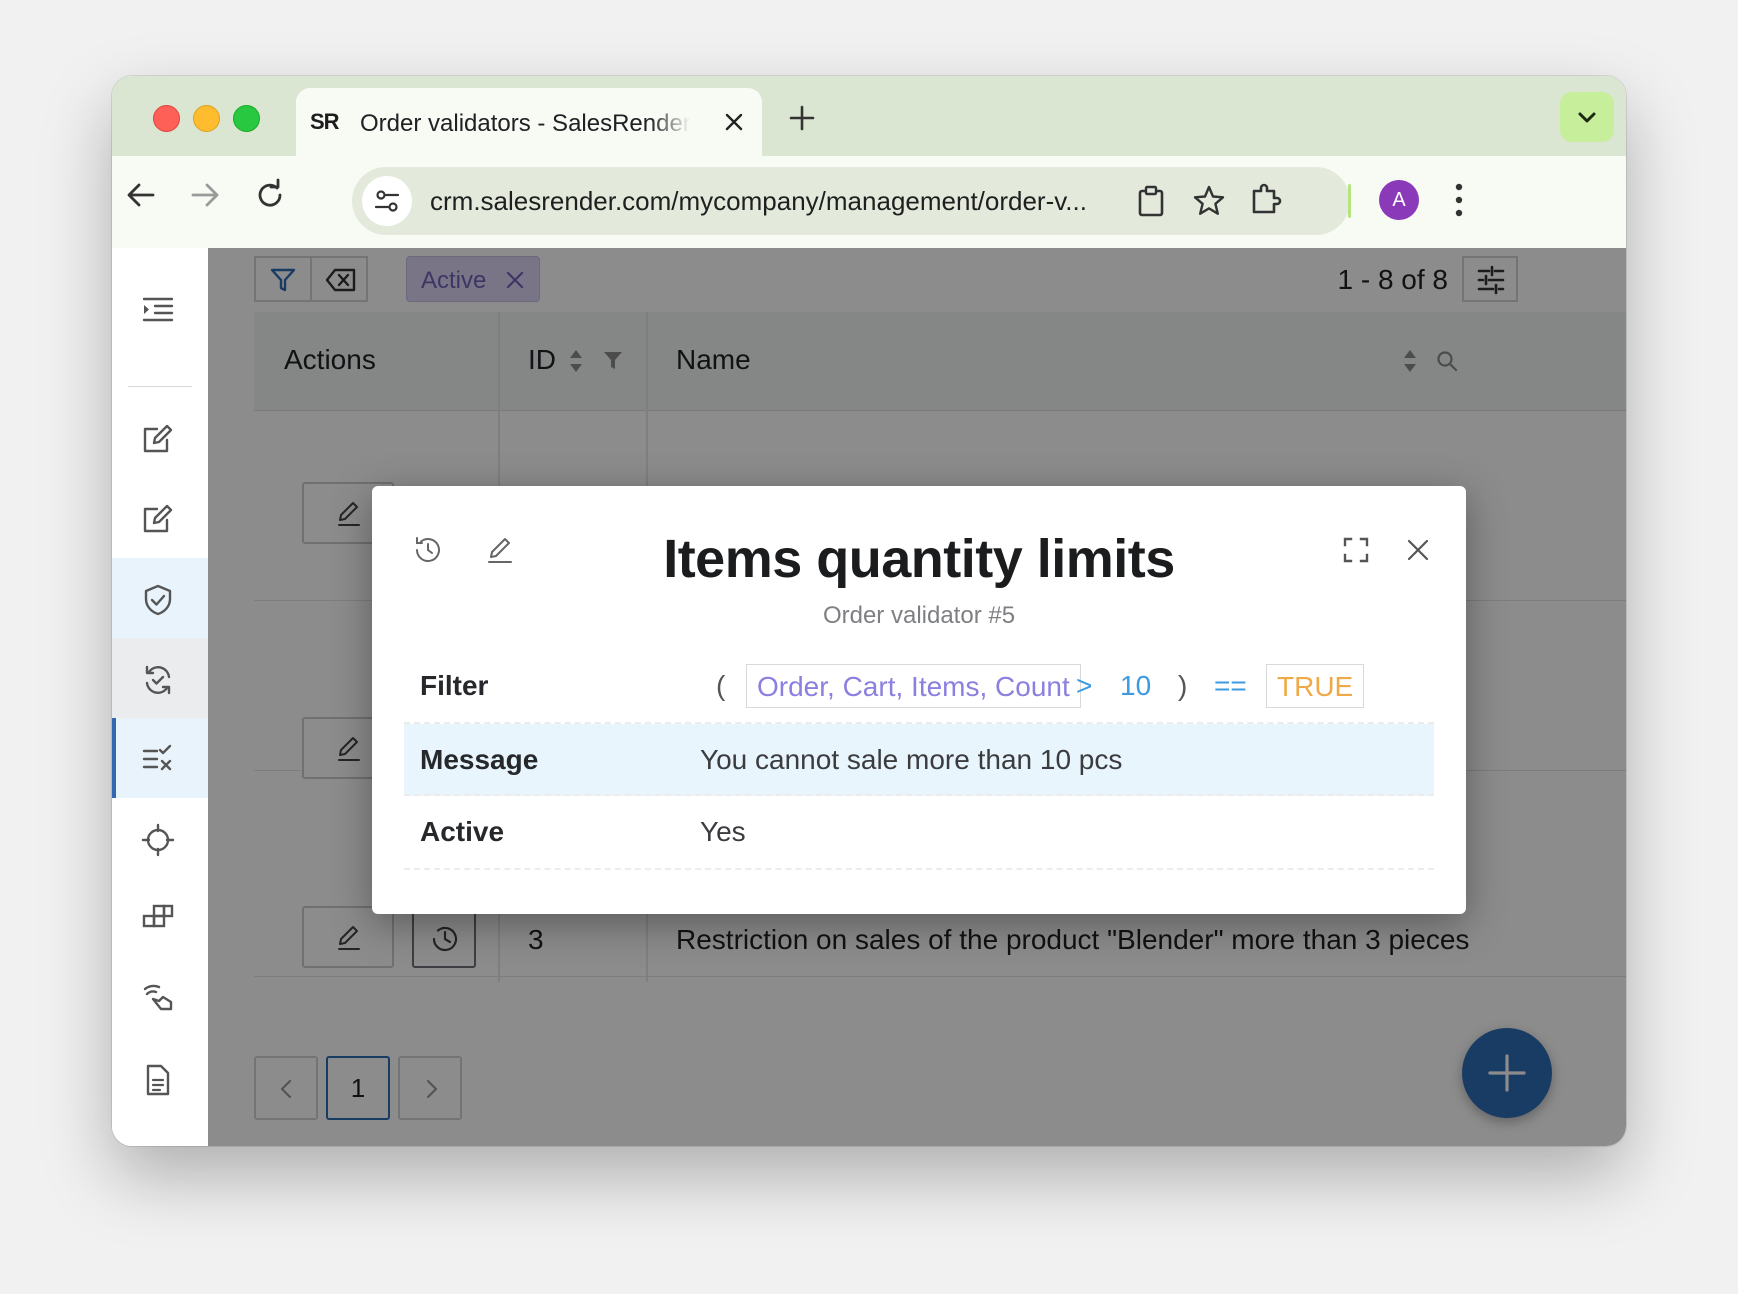 The image size is (1738, 1294). Describe the element at coordinates (869, 116) in the screenshot. I see `tab-strip: SR Order validators - SalesRender` at that location.